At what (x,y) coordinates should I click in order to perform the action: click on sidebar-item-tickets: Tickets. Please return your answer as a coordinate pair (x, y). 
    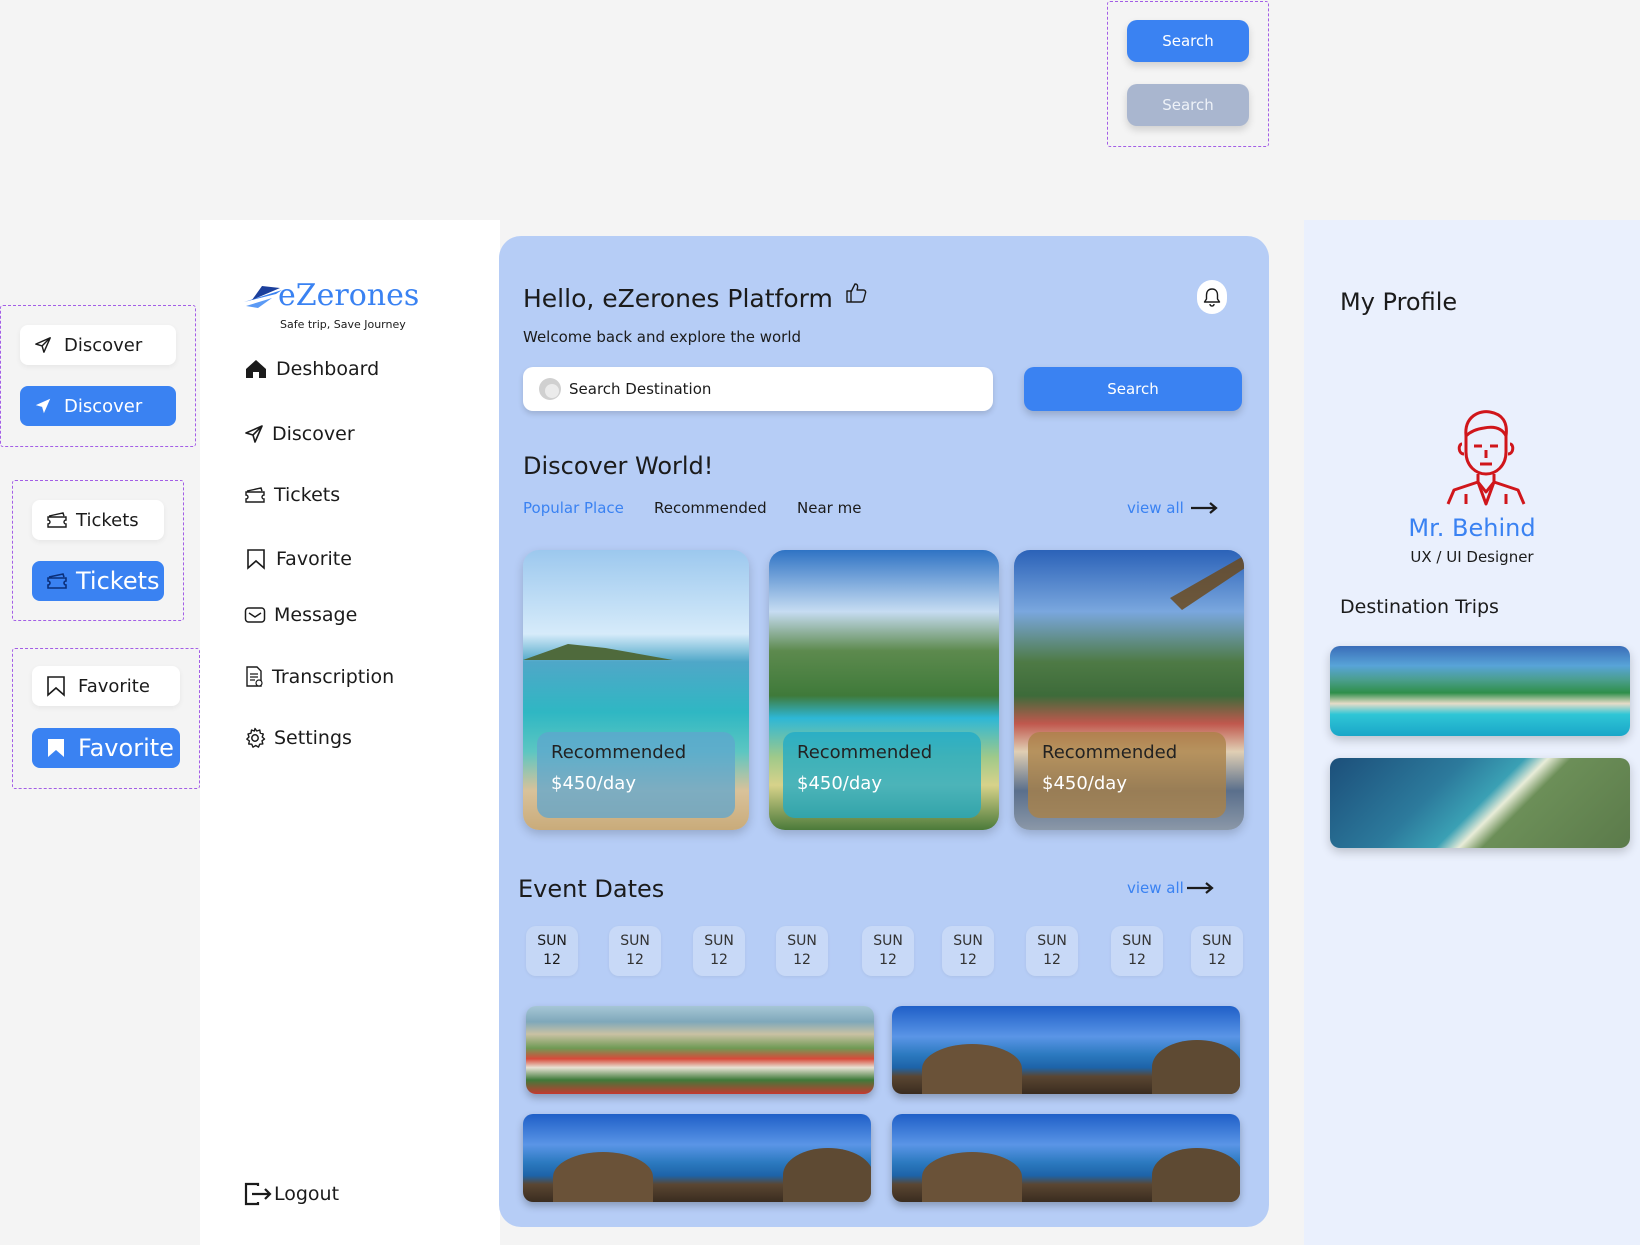
    Looking at the image, I should click on (292, 495).